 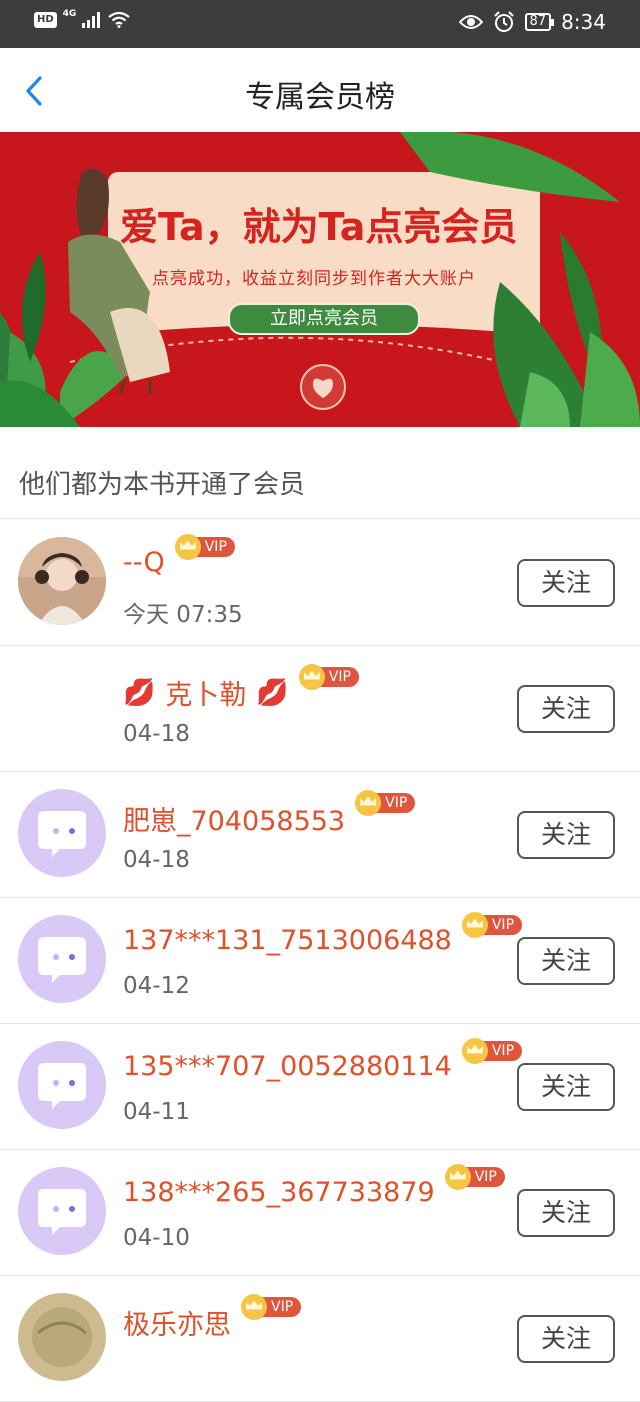 I want to click on status-bar: HD 4G 87 8:34, so click(x=320, y=24).